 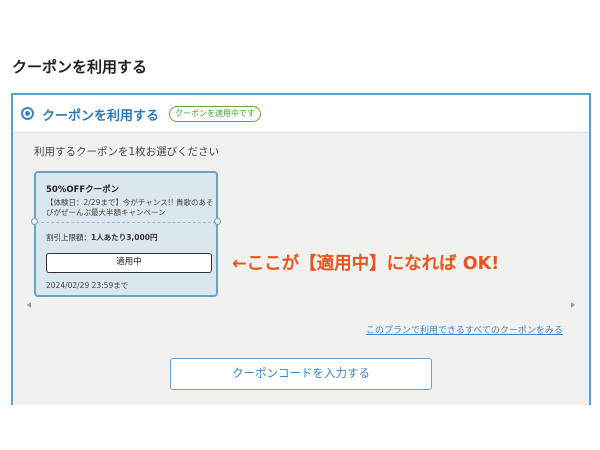 I want to click on coupon-expiry: 2024/02/29 23:59まで, so click(x=87, y=285).